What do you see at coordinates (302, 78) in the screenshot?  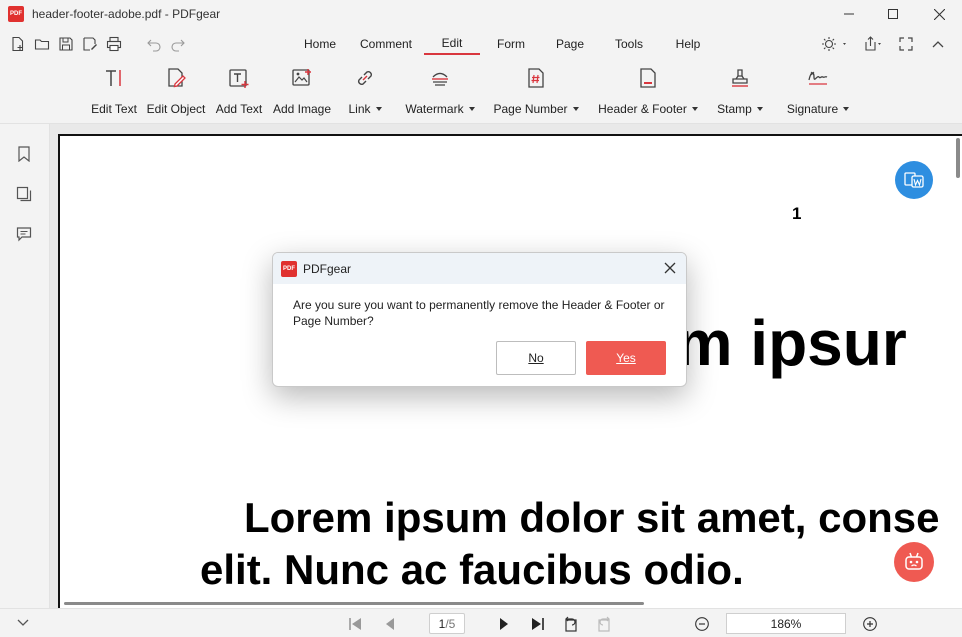 I see `add-image-icon` at bounding box center [302, 78].